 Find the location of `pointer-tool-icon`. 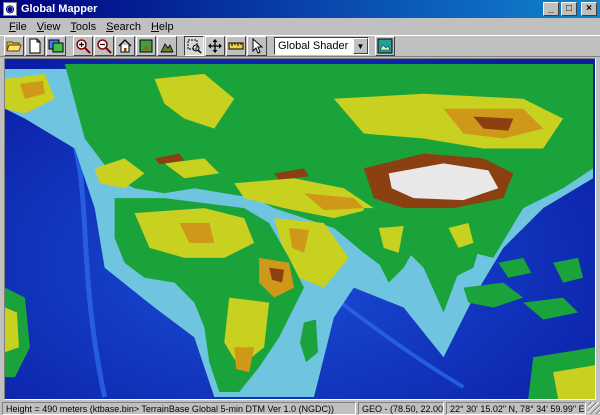

pointer-tool-icon is located at coordinates (257, 46).